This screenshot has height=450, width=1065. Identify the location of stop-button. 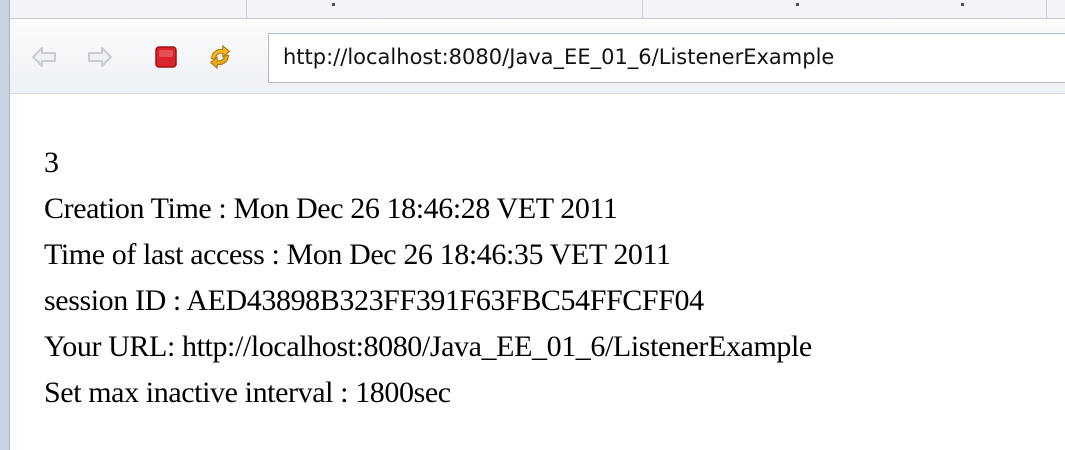
(166, 57).